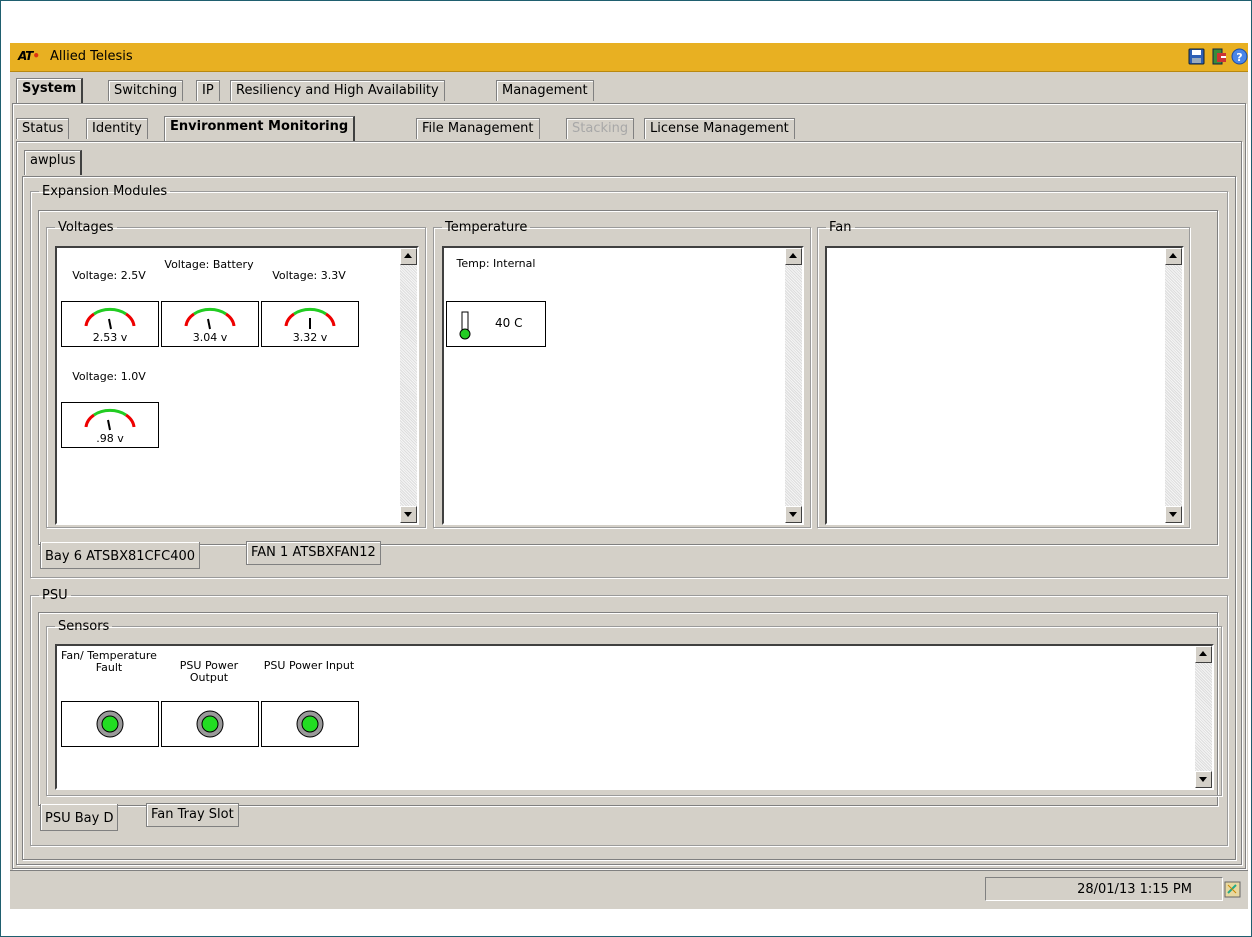  I want to click on temp-sensor-value: 40 C, so click(509, 323).